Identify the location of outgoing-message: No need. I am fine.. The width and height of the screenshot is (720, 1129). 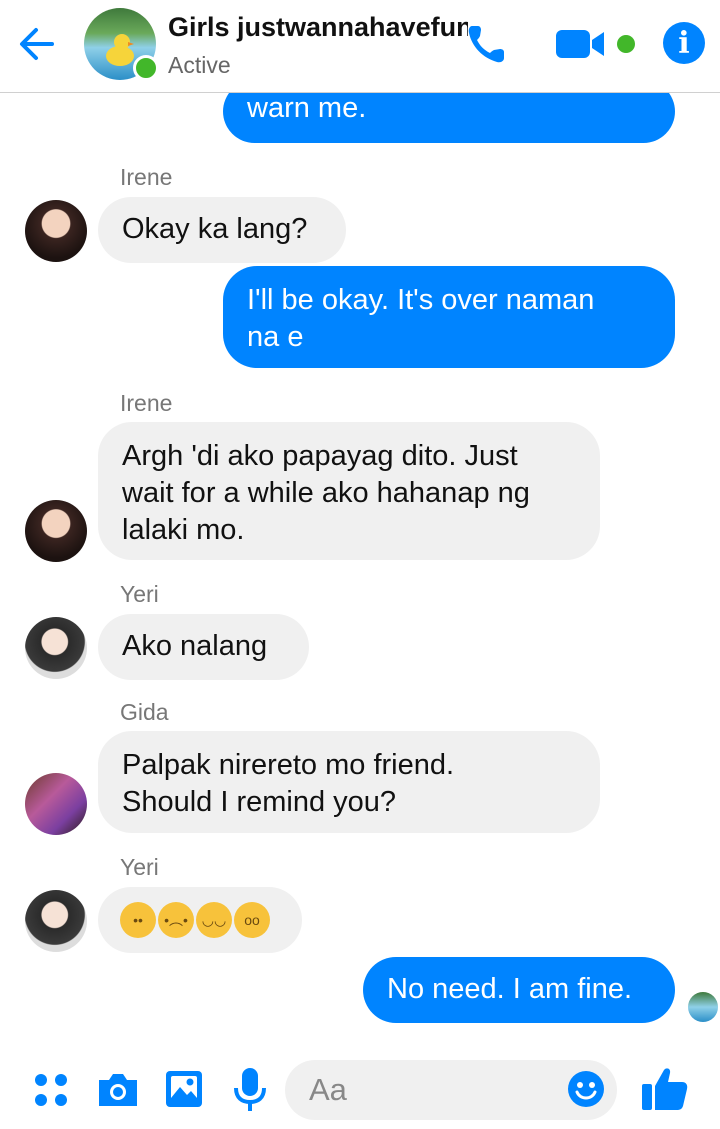
(519, 990).